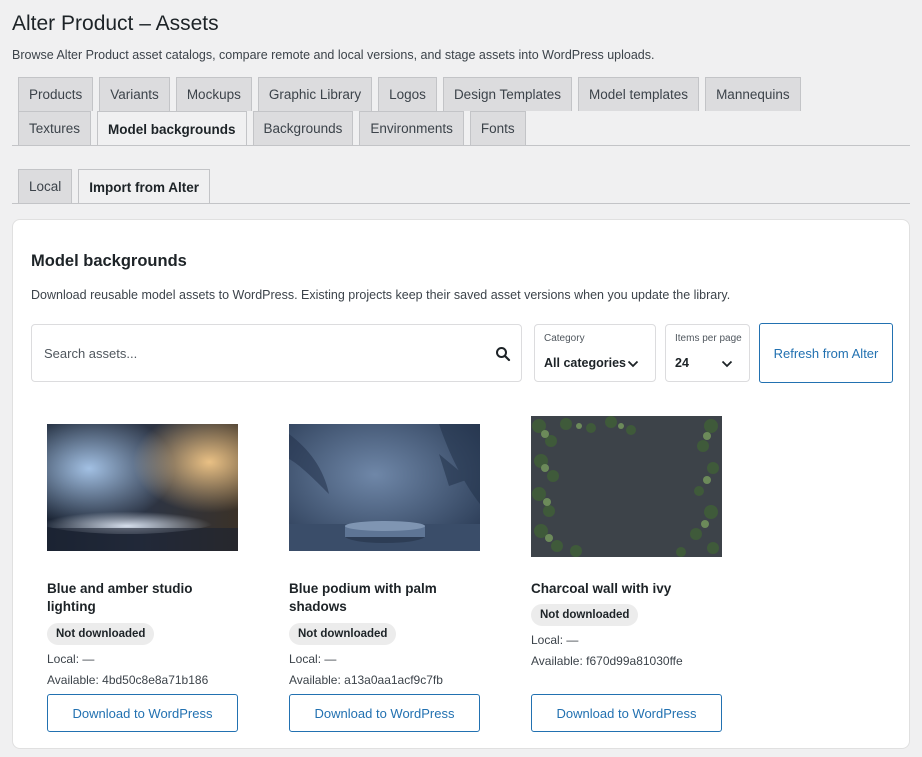  I want to click on panel-title: Model backgrounds, so click(109, 261).